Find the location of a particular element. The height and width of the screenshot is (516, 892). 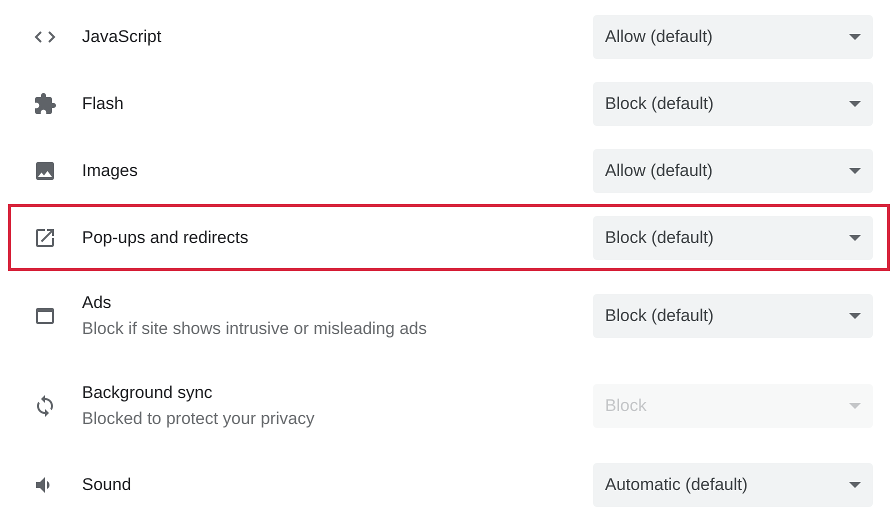

setting-description: Blocked to protect your privacy is located at coordinates (199, 419).